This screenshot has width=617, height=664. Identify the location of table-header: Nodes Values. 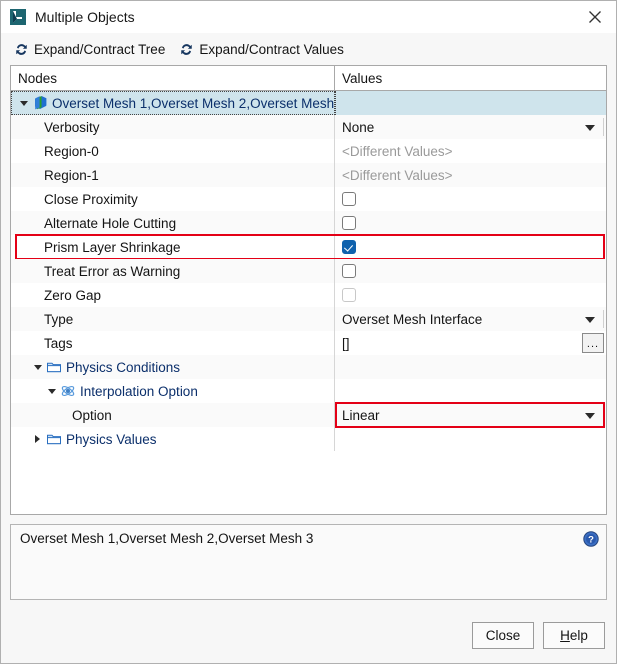
(308, 78).